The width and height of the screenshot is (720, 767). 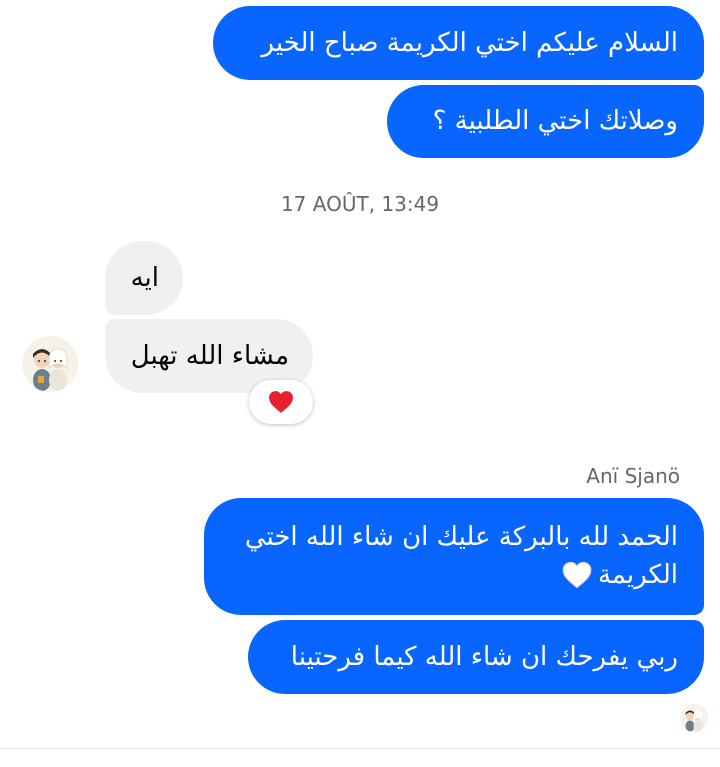 I want to click on outgoing-message-1: السلام عليكم اختي الكريمة صباح الخير, so click(x=458, y=43).